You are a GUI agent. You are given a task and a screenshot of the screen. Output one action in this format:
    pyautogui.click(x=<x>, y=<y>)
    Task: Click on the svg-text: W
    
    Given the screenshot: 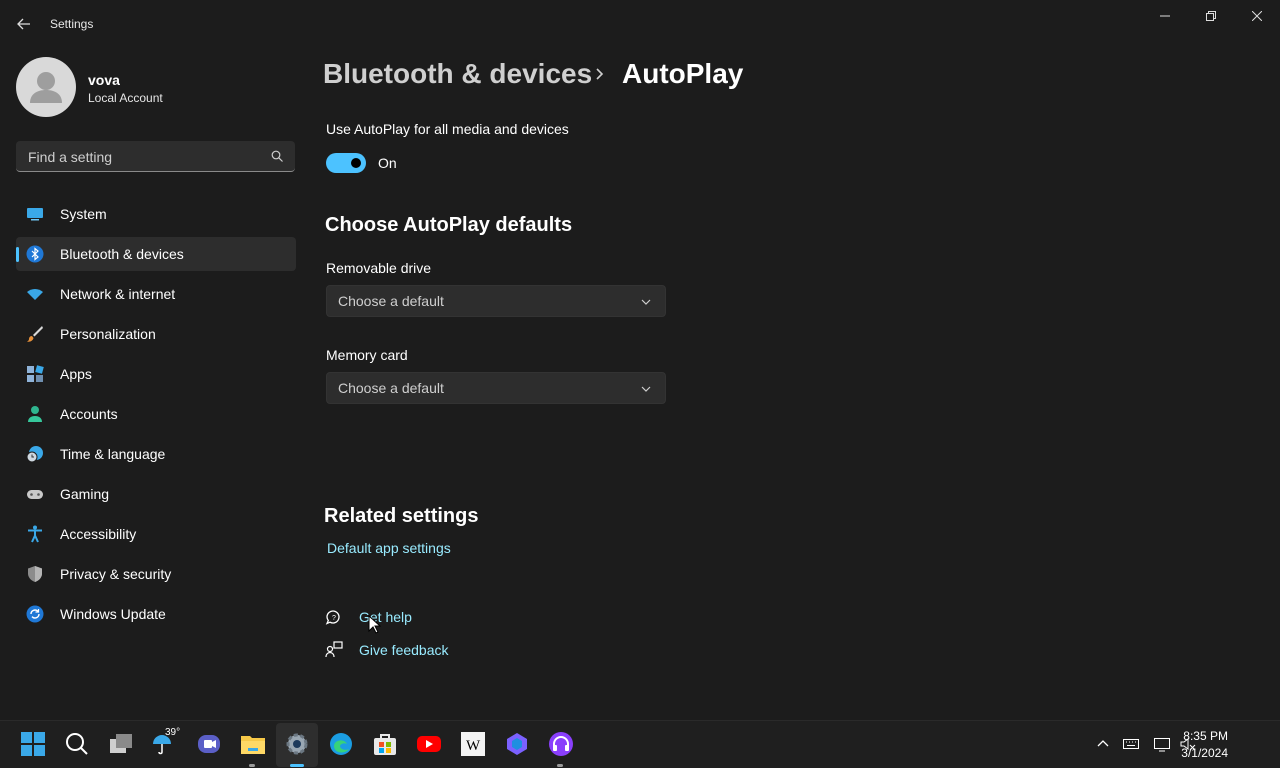 What is the action you would take?
    pyautogui.click(x=473, y=746)
    